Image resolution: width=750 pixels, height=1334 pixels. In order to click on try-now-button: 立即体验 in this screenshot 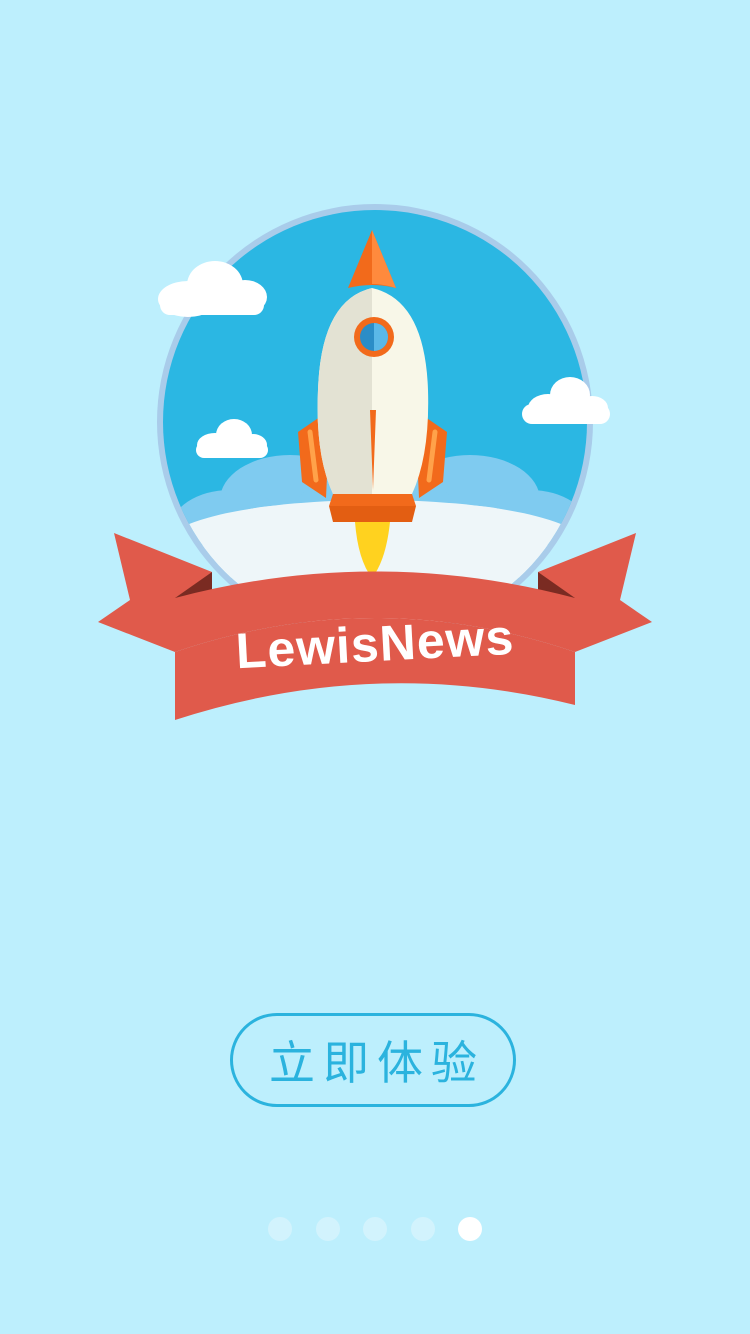, I will do `click(373, 1060)`.